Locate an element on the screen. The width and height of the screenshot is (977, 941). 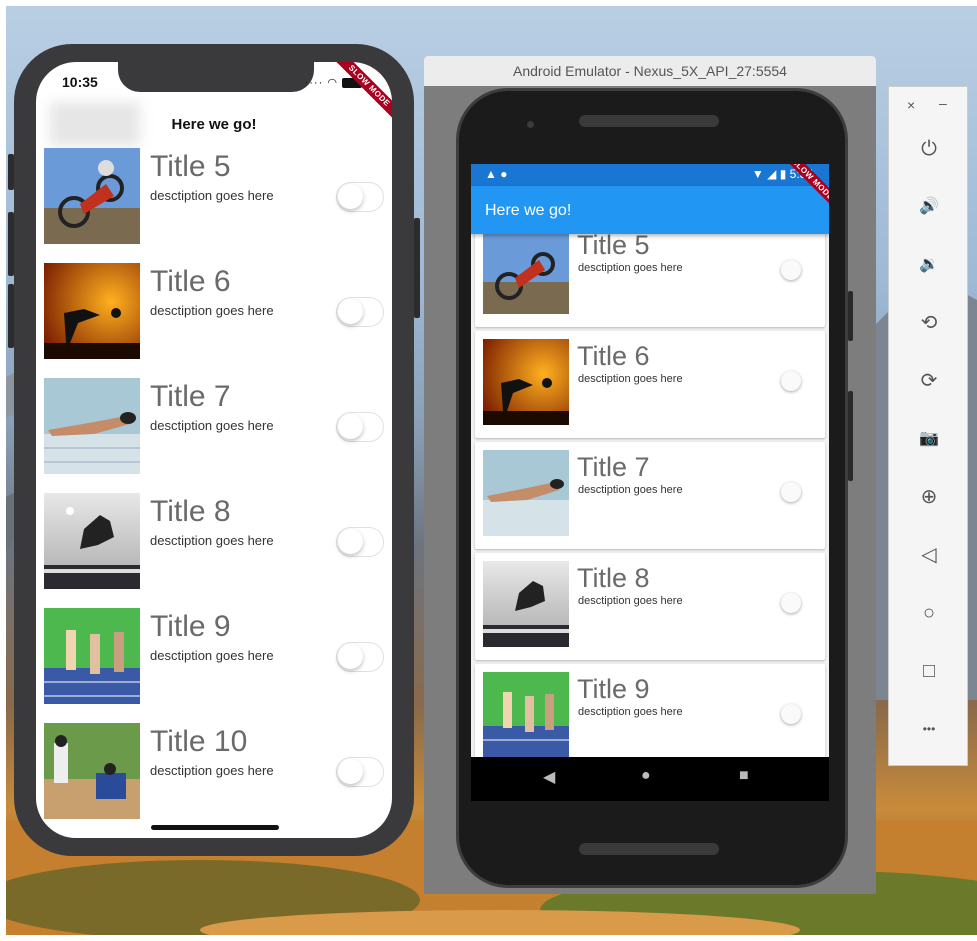
list-item: Title 10 desctiption goes here is located at coordinates (214, 776).